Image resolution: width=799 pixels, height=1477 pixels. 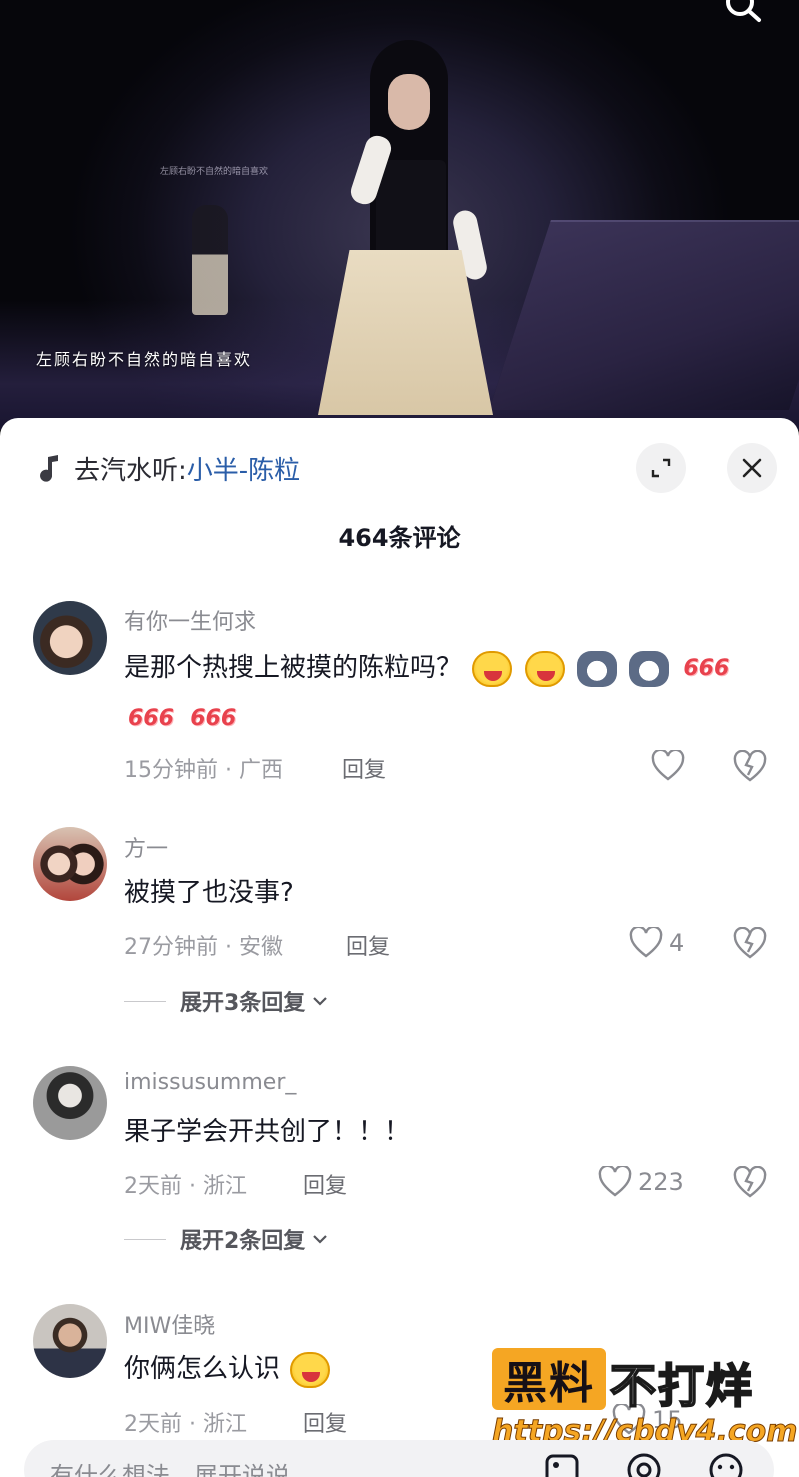 What do you see at coordinates (170, 1469) in the screenshot?
I see `comment-input-placeholder: 有什么想法，展开说说` at bounding box center [170, 1469].